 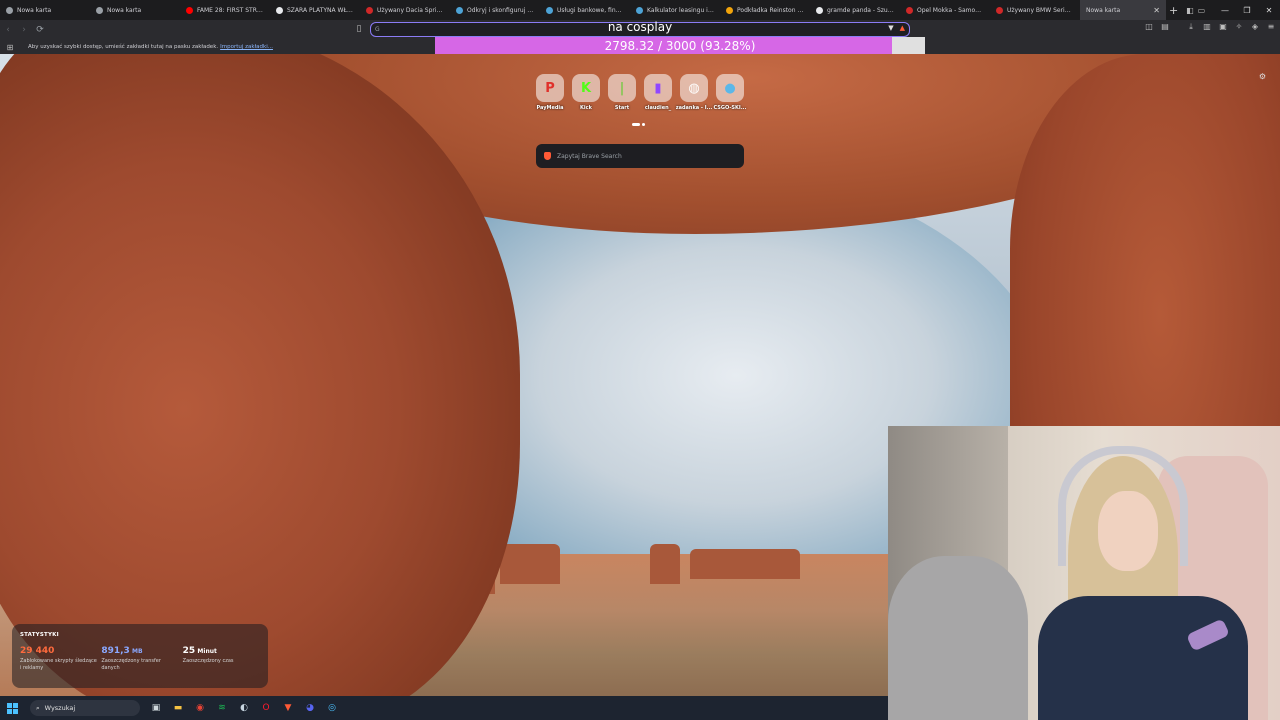 I want to click on windows-taskbar: ⌕ Wyszukaj ▣ ▬ ◉ ≋ ◐ O ▼ ◕ ◎, so click(x=444, y=708).